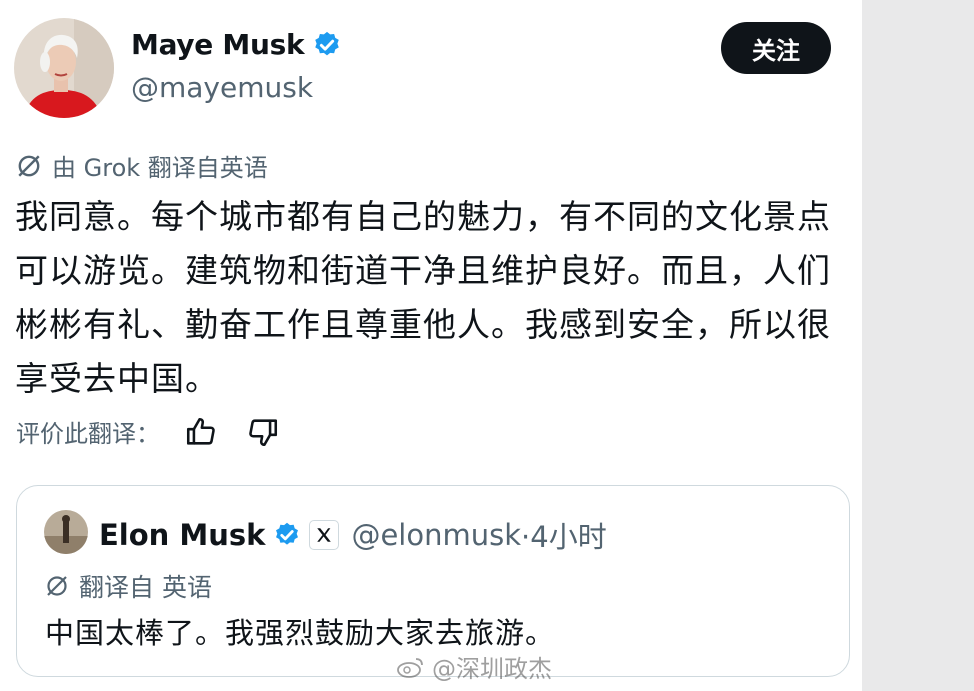 This screenshot has width=974, height=691. What do you see at coordinates (222, 87) in the screenshot?
I see `author-handle: @mayemusk` at bounding box center [222, 87].